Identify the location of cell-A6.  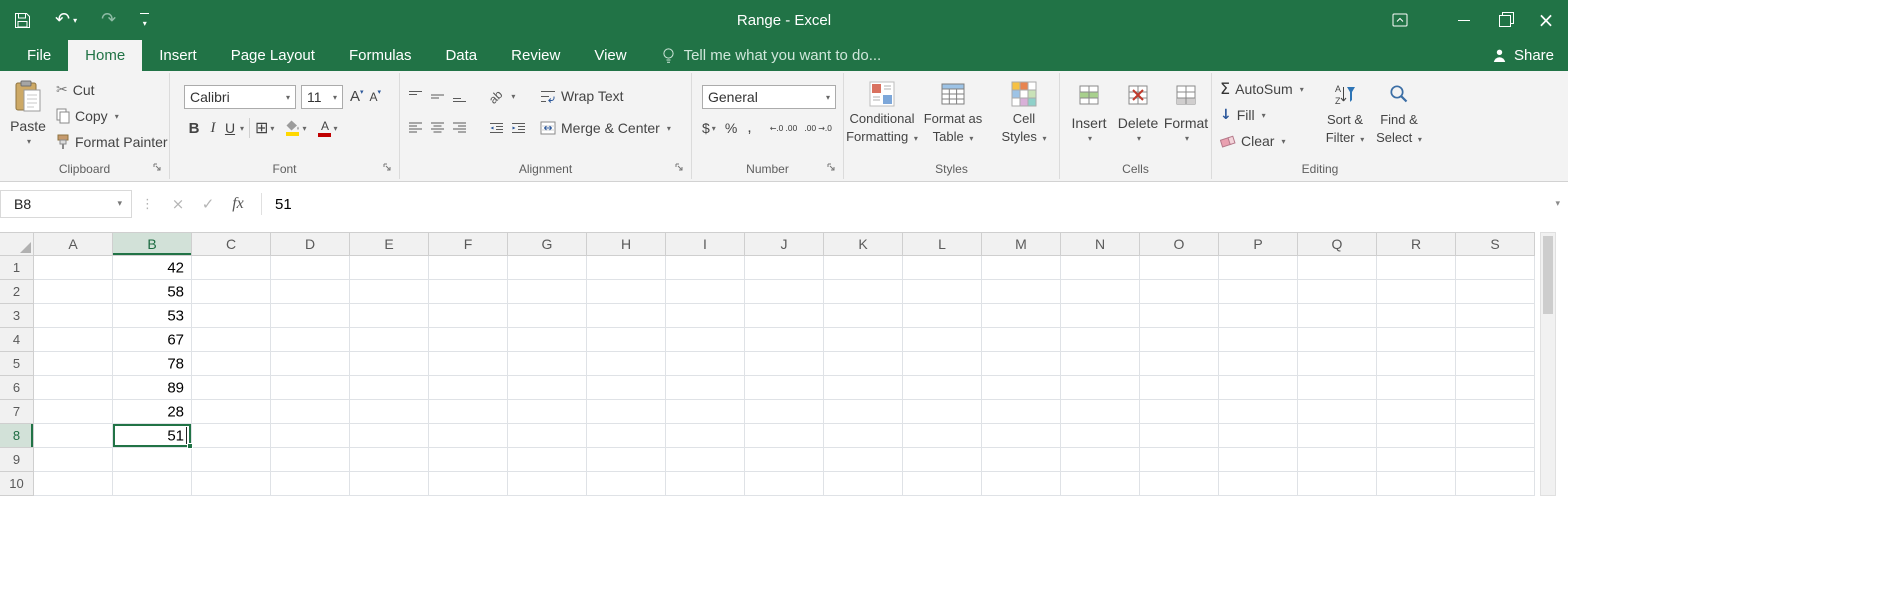
(73, 388).